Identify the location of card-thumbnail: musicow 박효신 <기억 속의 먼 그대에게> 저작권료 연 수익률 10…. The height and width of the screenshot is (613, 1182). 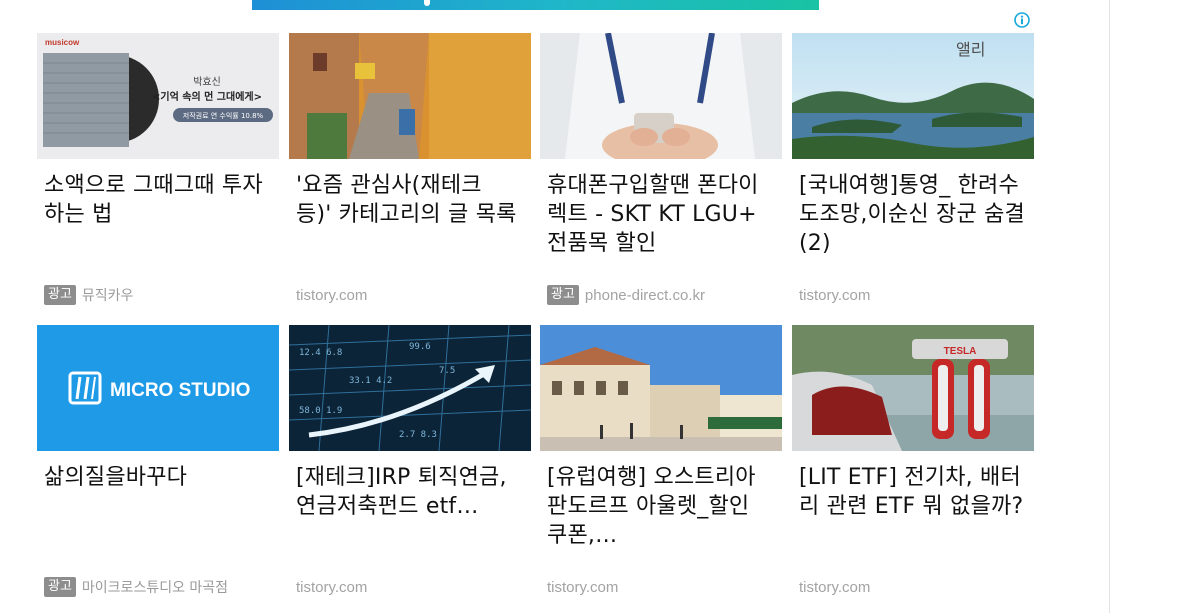
(158, 96).